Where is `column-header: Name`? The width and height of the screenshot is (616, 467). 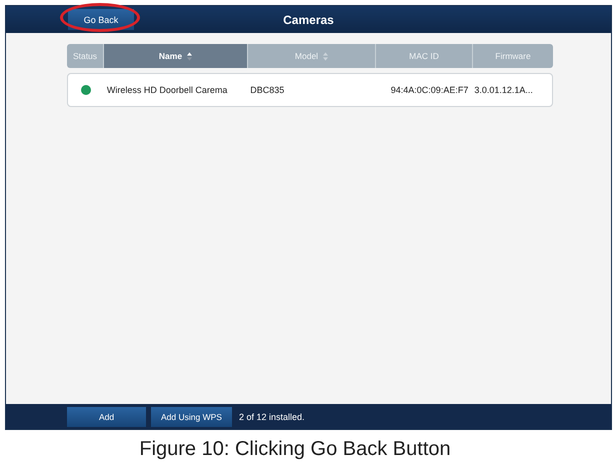 column-header: Name is located at coordinates (176, 56).